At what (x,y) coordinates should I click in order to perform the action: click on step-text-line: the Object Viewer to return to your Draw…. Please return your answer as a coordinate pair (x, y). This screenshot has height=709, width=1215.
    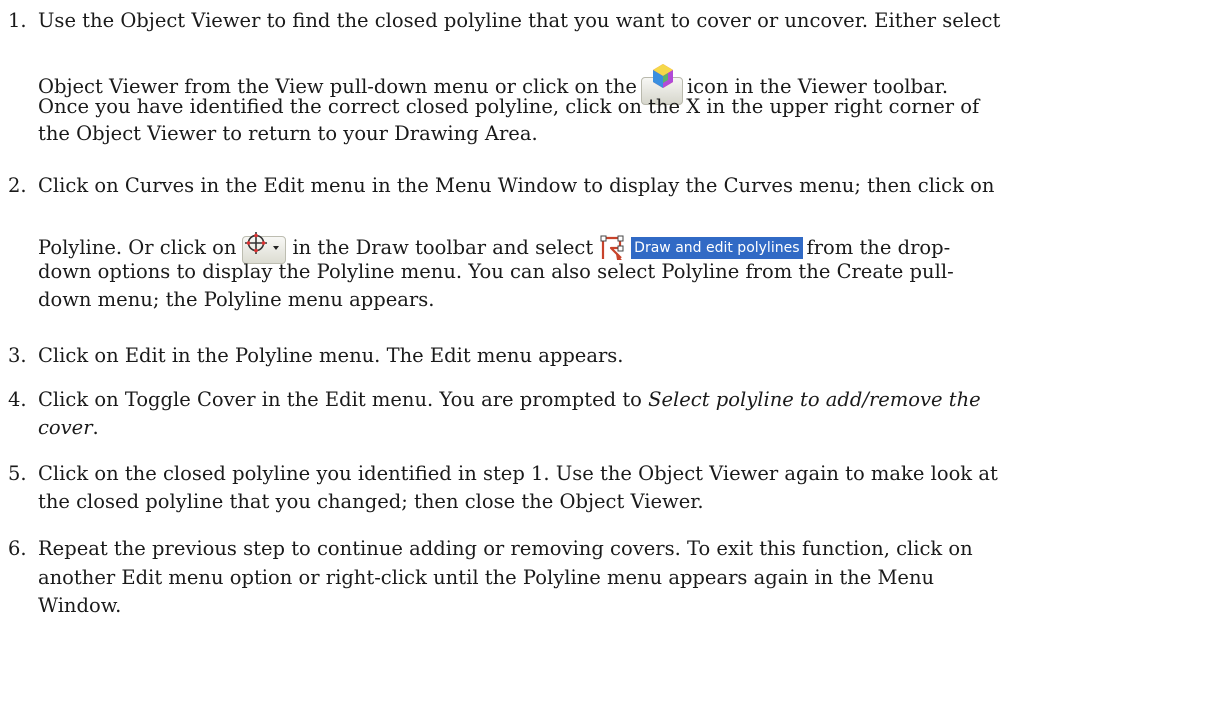
    Looking at the image, I should click on (288, 133).